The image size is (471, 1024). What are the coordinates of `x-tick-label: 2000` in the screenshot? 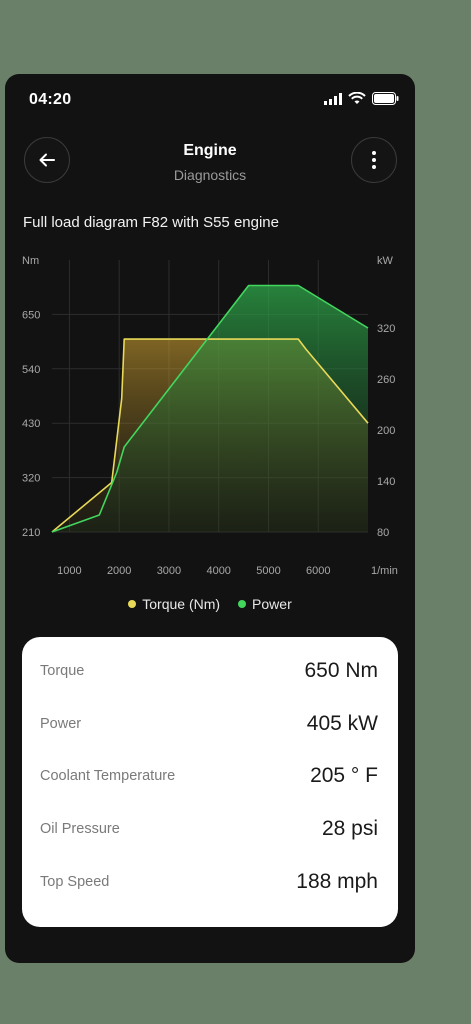 It's located at (119, 571).